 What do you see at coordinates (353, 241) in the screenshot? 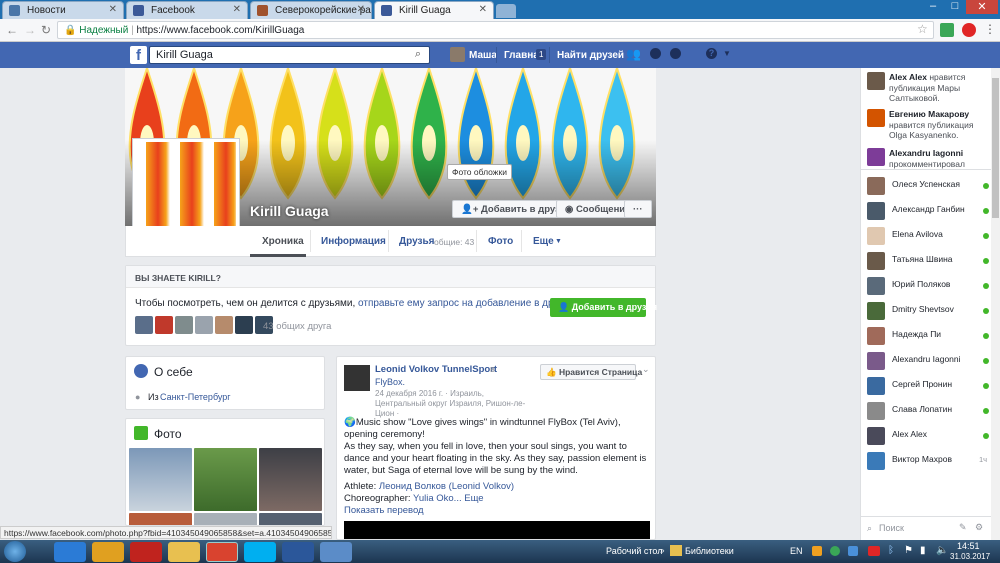
I see `tab-info: Информация` at bounding box center [353, 241].